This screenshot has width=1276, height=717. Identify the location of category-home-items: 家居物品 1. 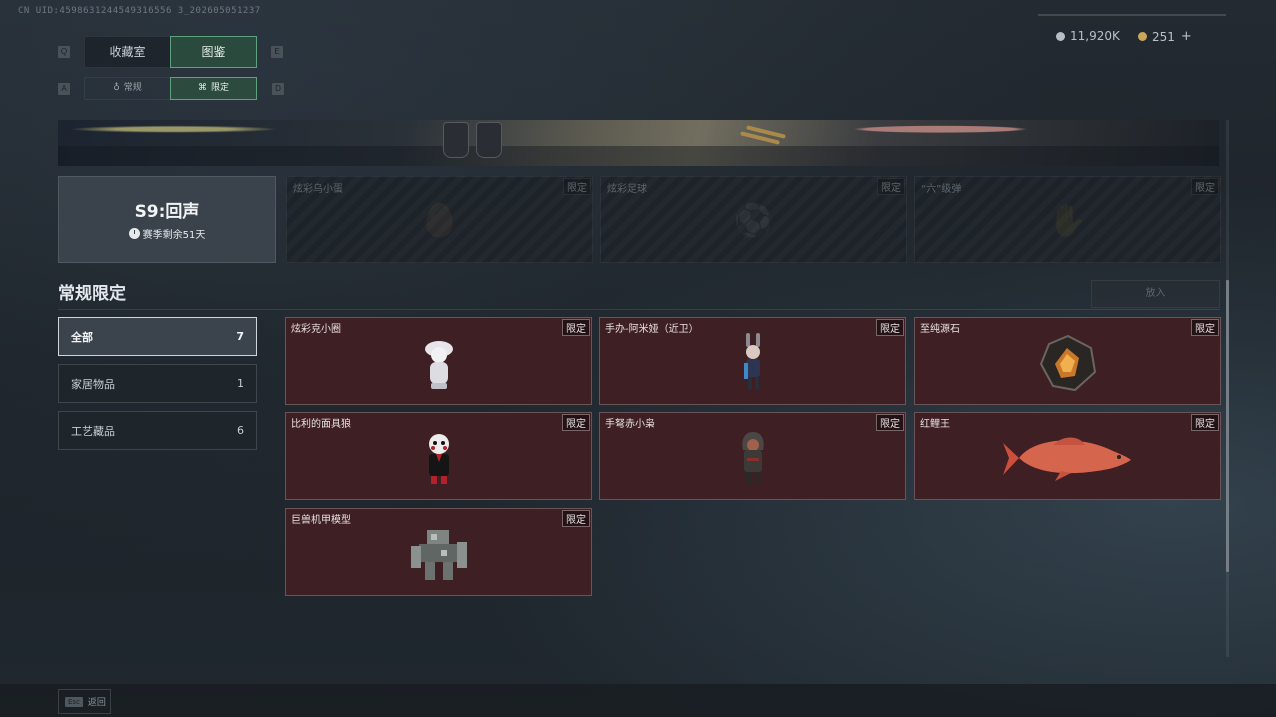
(157, 383).